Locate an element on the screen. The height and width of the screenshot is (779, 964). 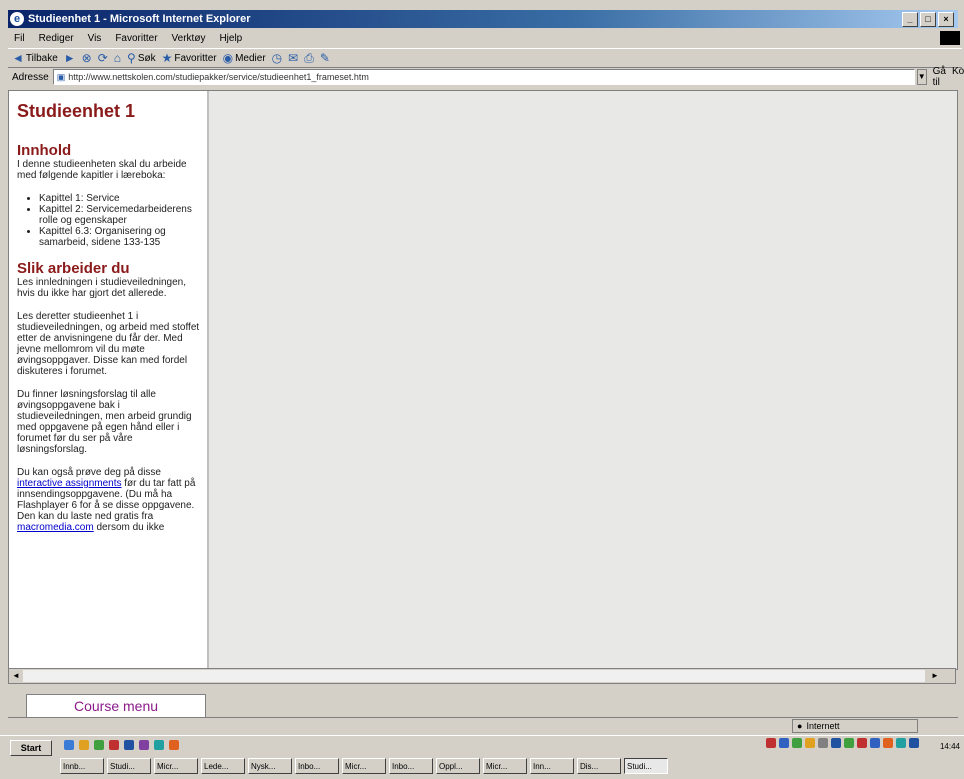
links-button: Koblinger is located at coordinates (958, 77).